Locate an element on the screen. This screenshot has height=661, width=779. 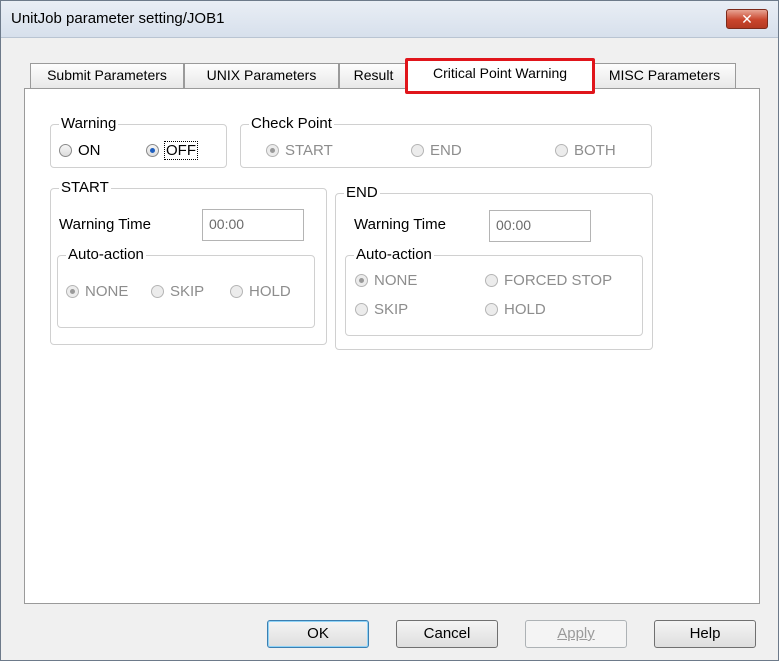
end-auto-action-label: Auto-action is located at coordinates (394, 255).